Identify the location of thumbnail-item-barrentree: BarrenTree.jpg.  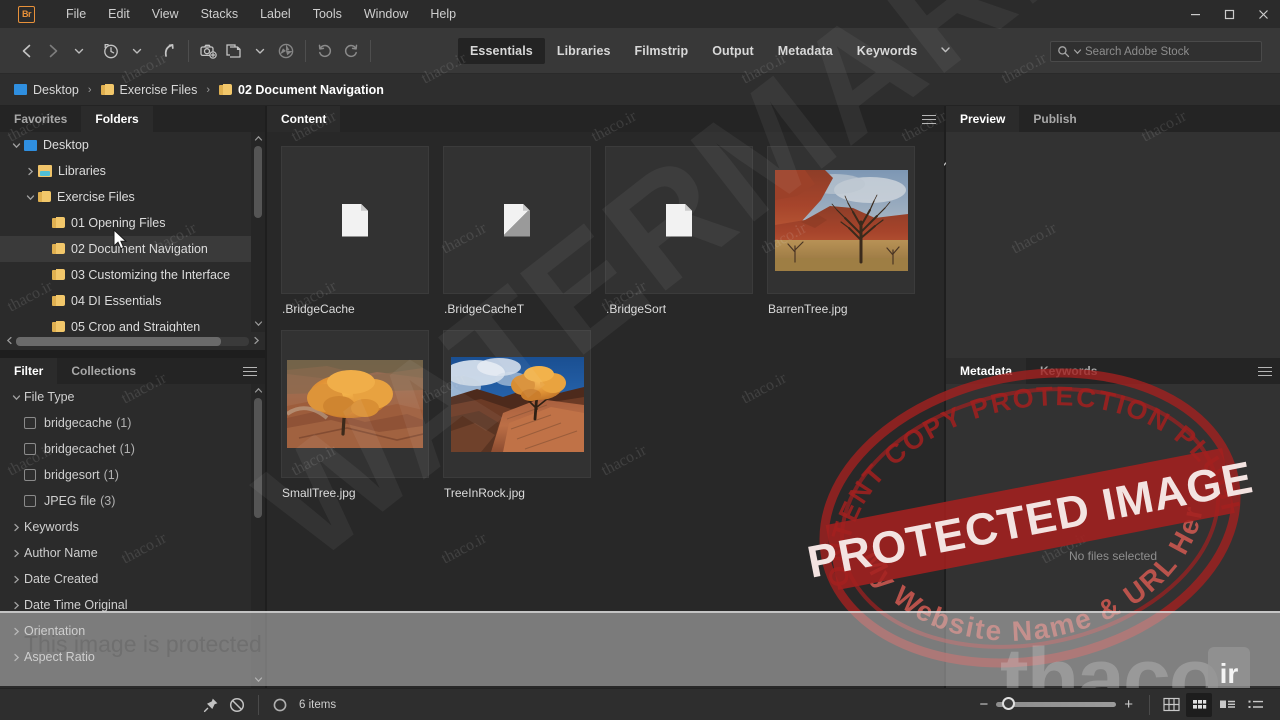
(841, 231).